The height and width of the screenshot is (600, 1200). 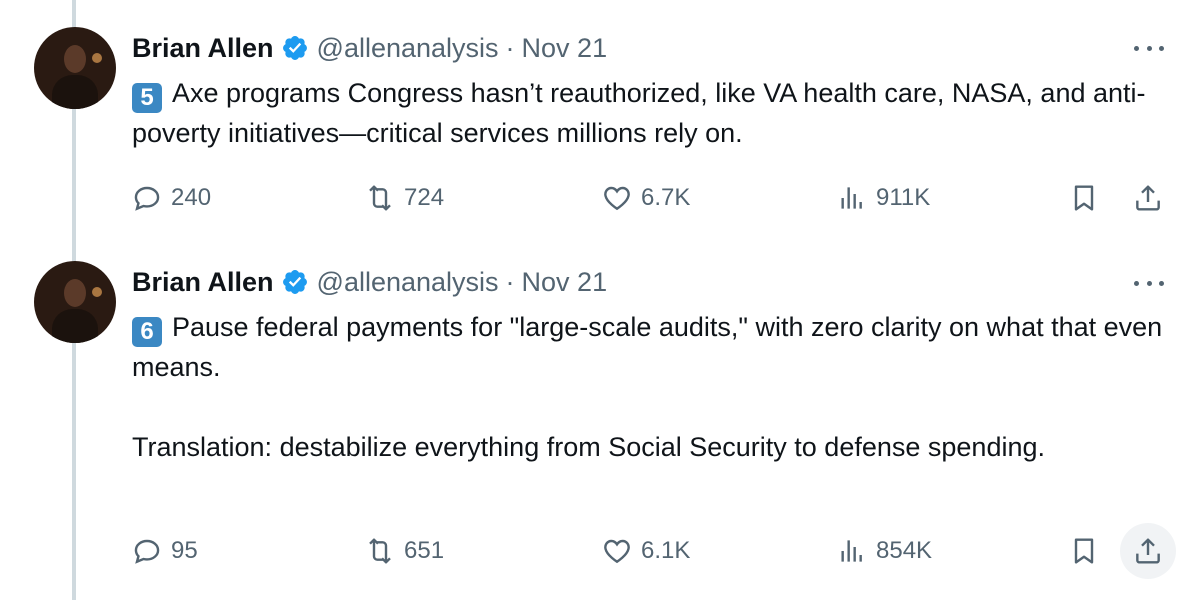 What do you see at coordinates (184, 550) in the screenshot?
I see `reply-count: 95` at bounding box center [184, 550].